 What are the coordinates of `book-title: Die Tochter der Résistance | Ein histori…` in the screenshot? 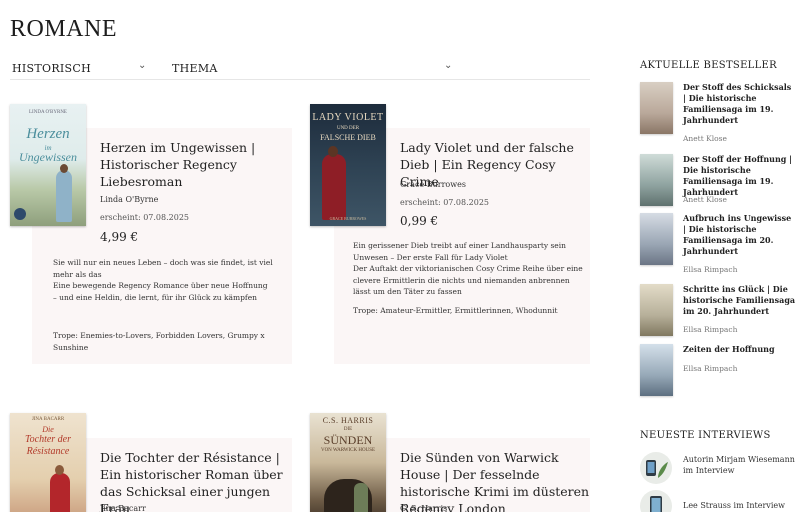 It's located at (193, 480).